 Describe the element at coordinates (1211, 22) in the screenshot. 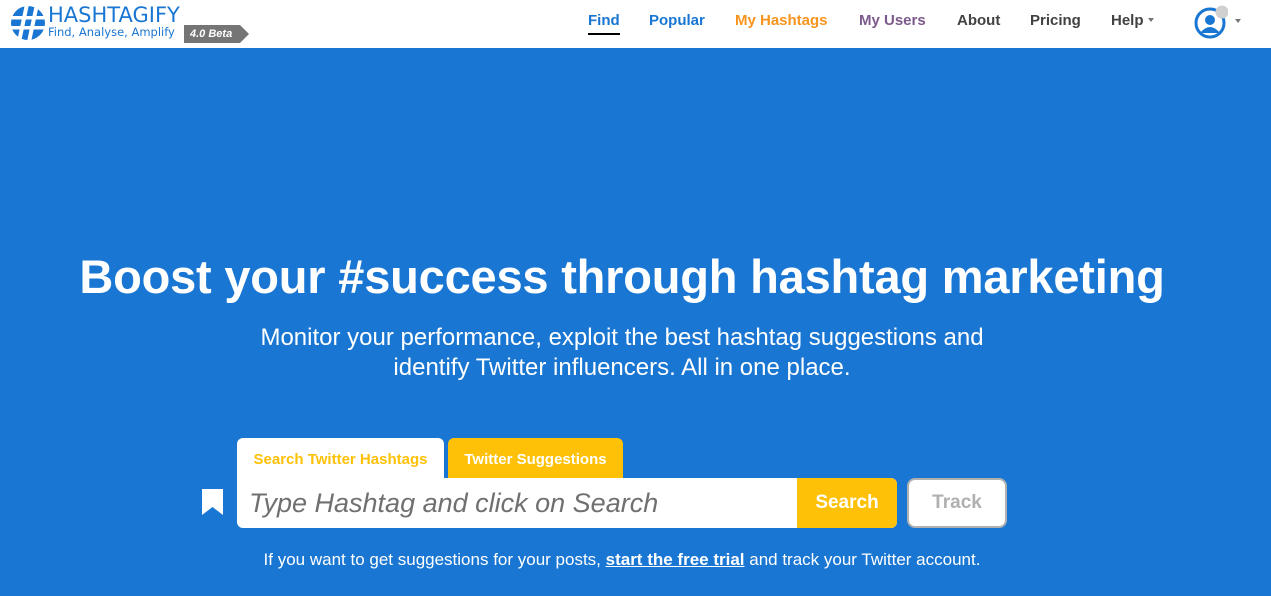

I see `user-circle-icon` at that location.